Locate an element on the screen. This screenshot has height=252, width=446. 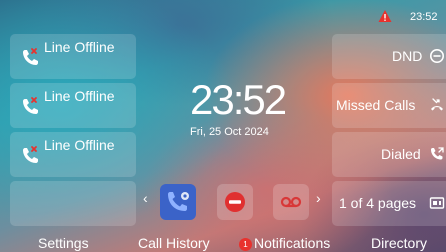
dnd-stop-icon is located at coordinates (235, 202).